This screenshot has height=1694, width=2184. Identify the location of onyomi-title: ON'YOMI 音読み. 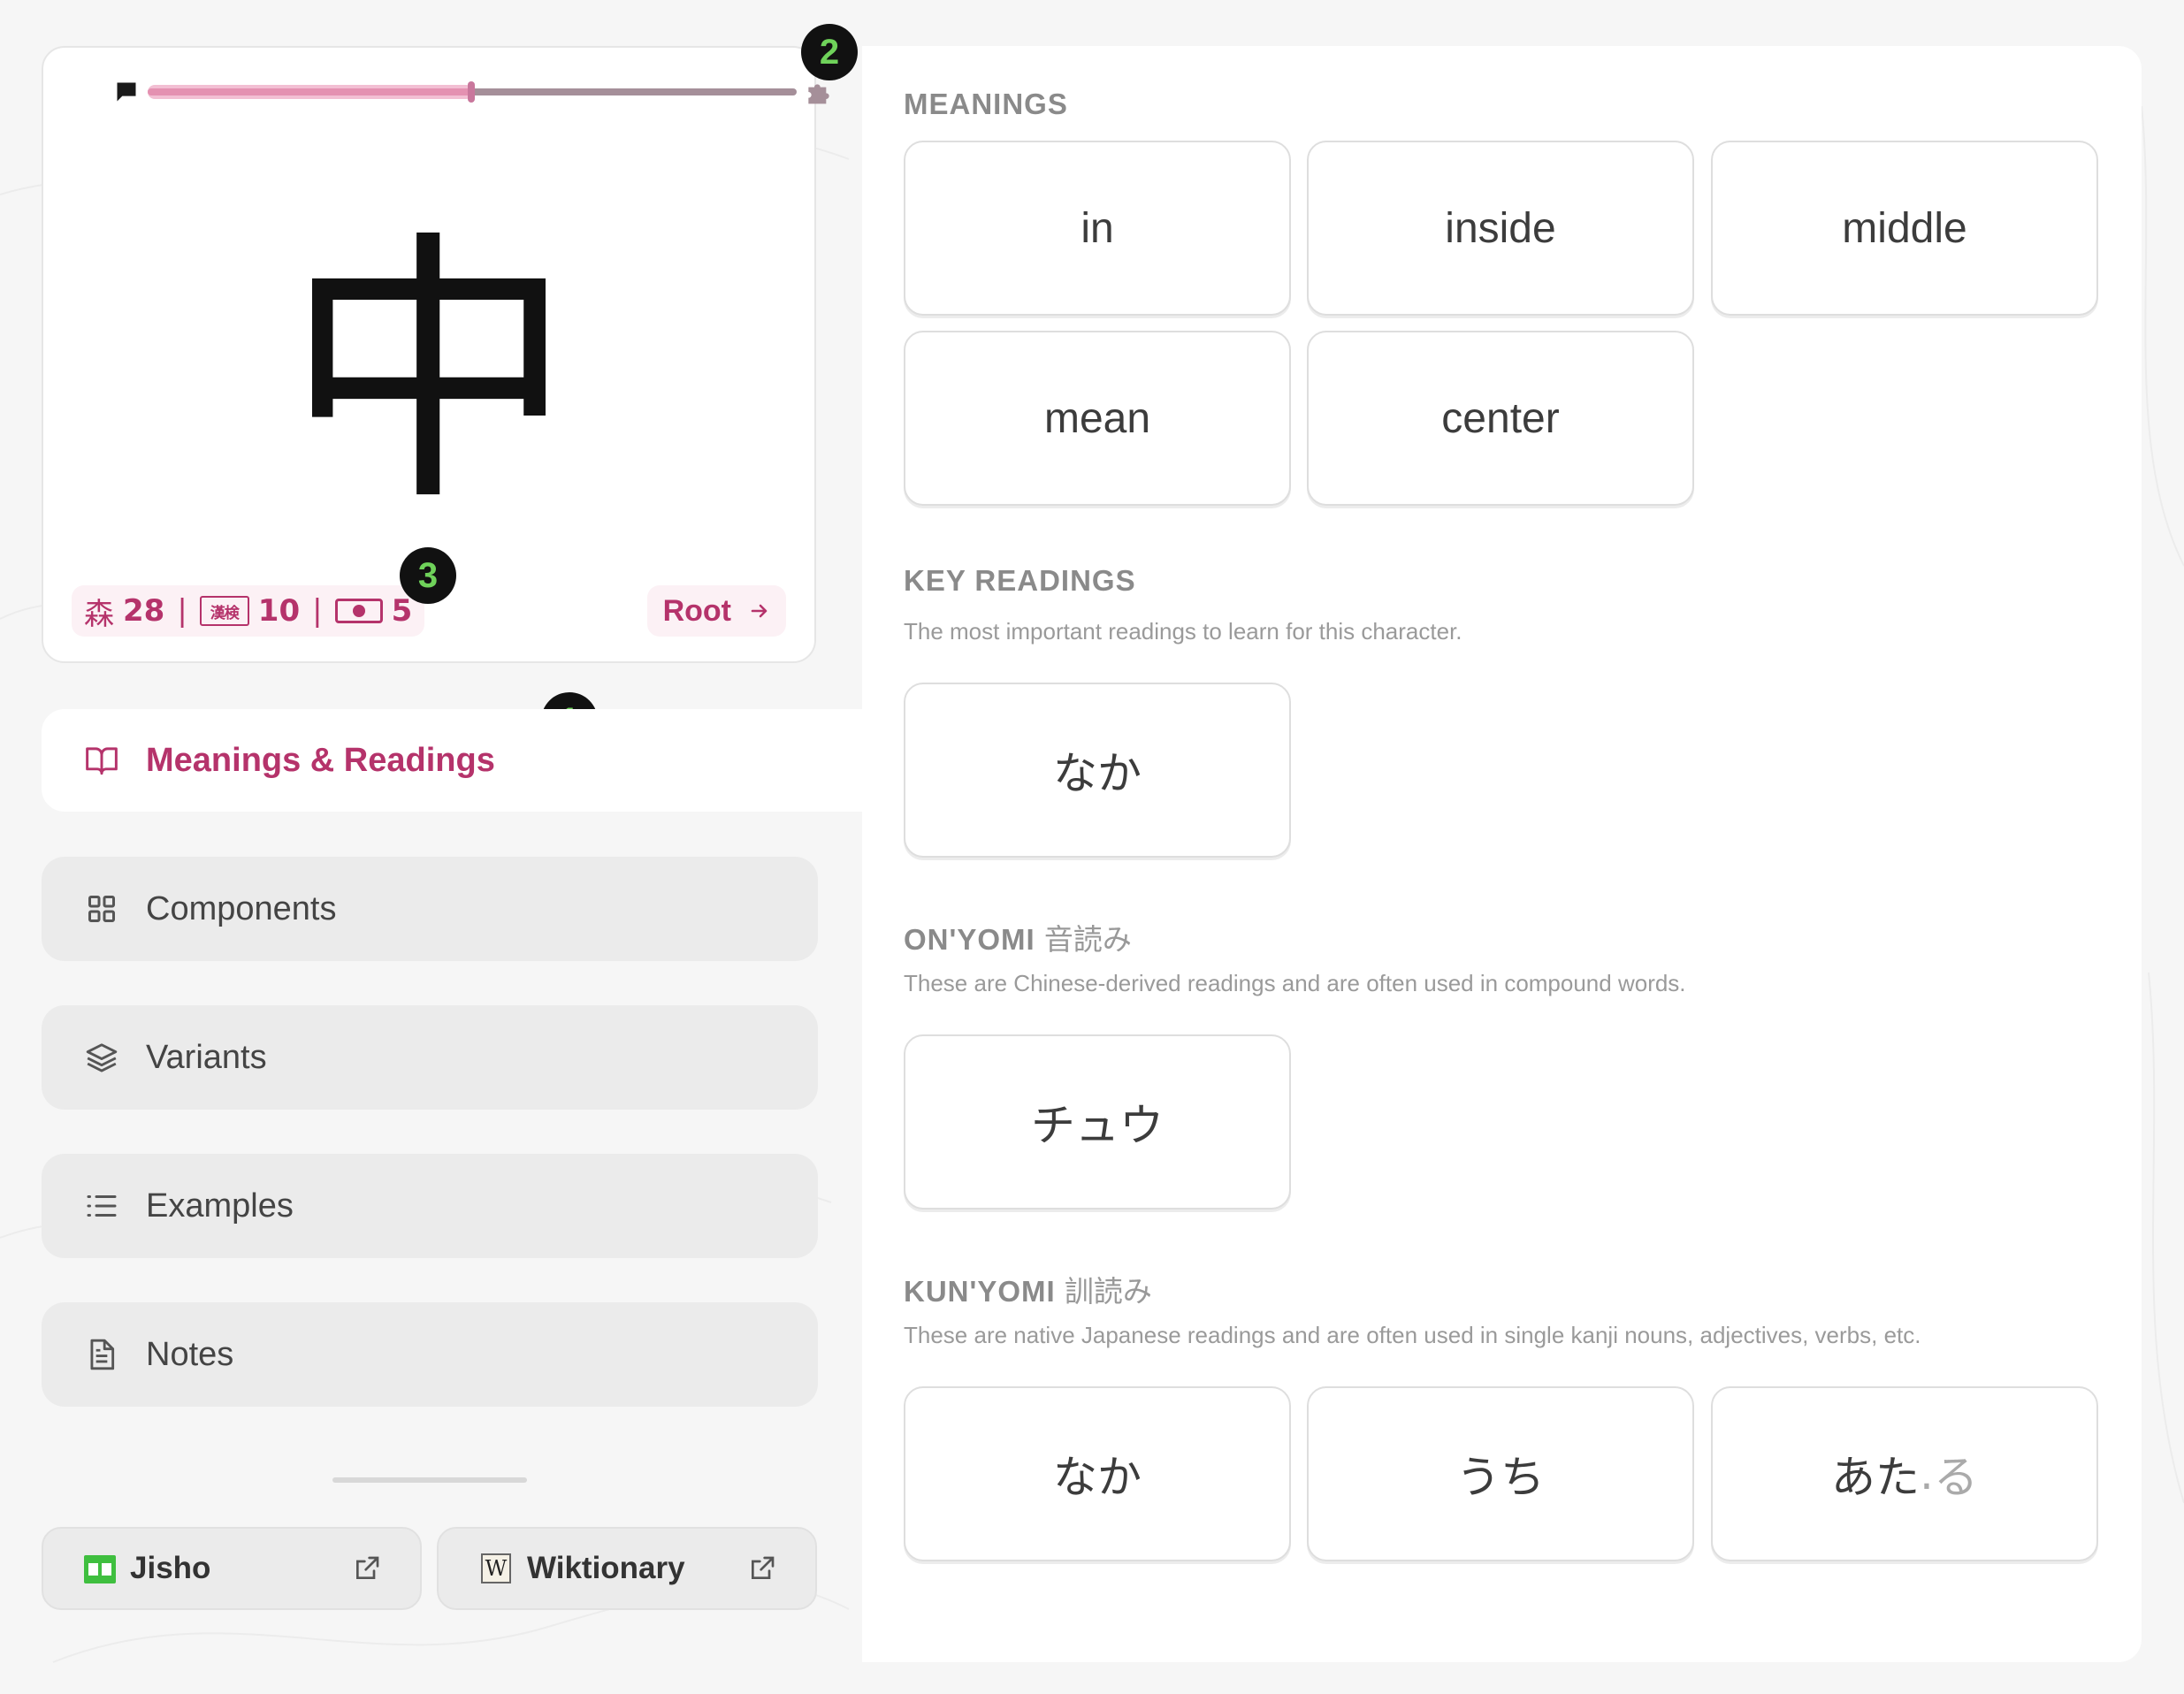
(1018, 937).